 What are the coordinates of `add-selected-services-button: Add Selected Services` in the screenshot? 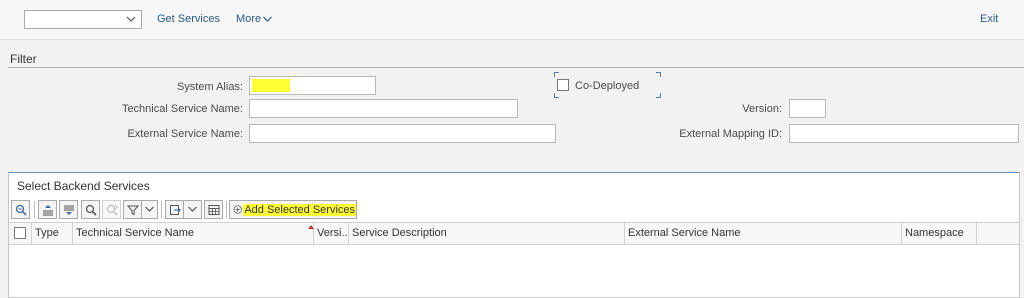 It's located at (293, 209).